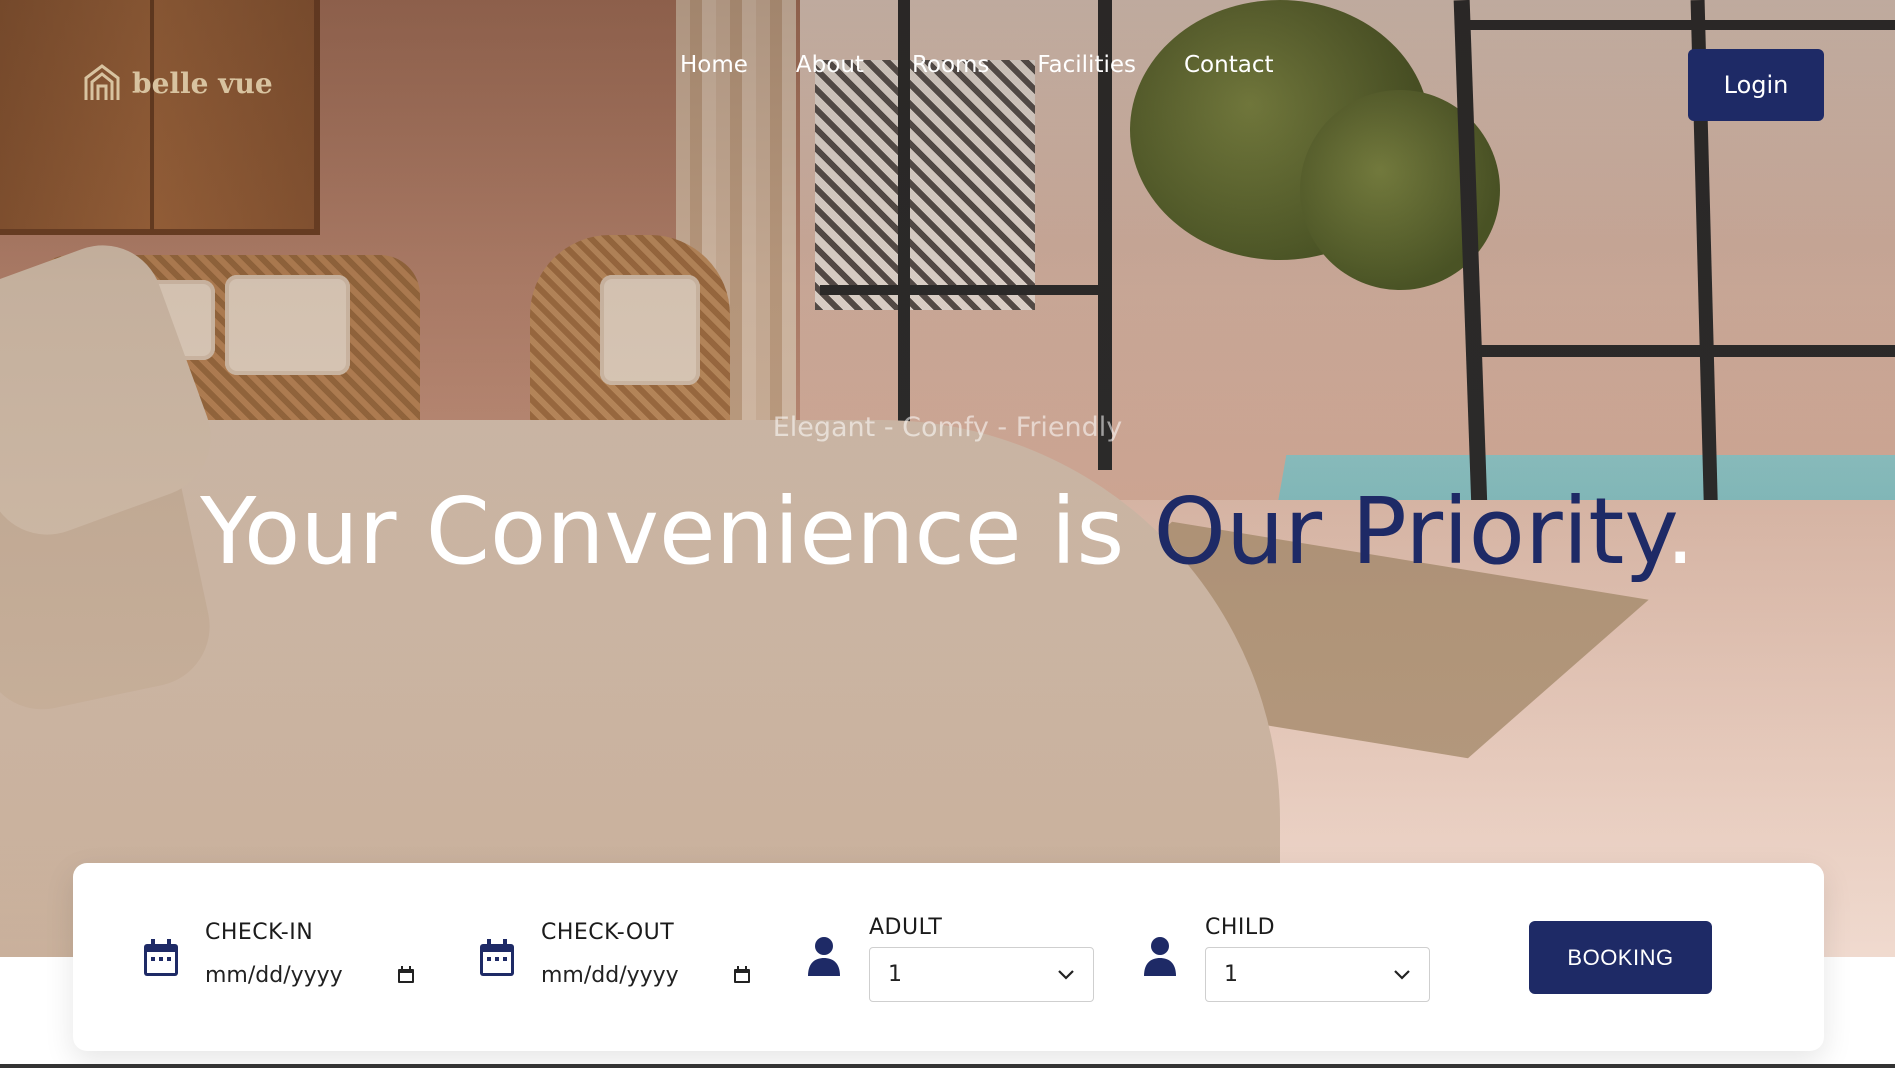  Describe the element at coordinates (608, 932) in the screenshot. I see `check-out-label: CHECK-OUT` at that location.